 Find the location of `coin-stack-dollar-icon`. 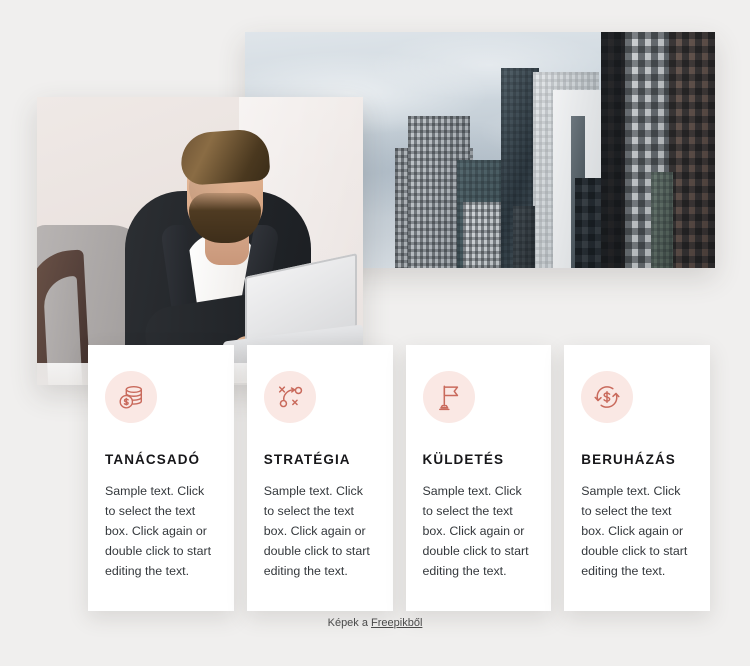

coin-stack-dollar-icon is located at coordinates (131, 397).